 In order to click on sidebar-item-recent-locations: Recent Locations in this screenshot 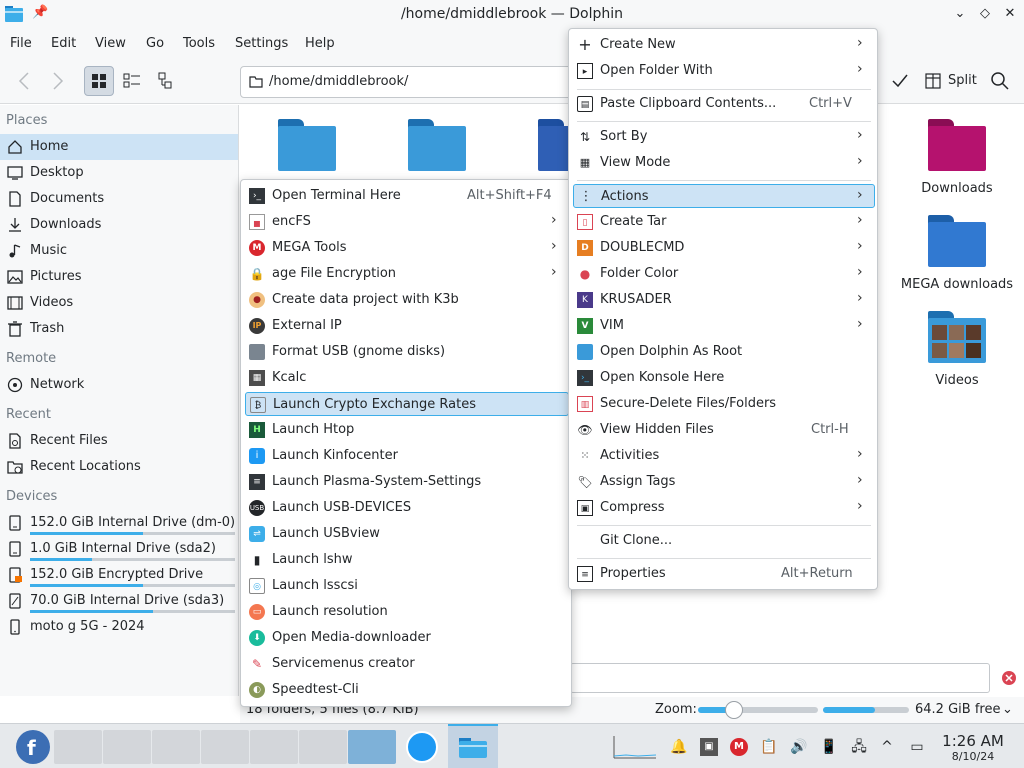, I will do `click(119, 467)`.